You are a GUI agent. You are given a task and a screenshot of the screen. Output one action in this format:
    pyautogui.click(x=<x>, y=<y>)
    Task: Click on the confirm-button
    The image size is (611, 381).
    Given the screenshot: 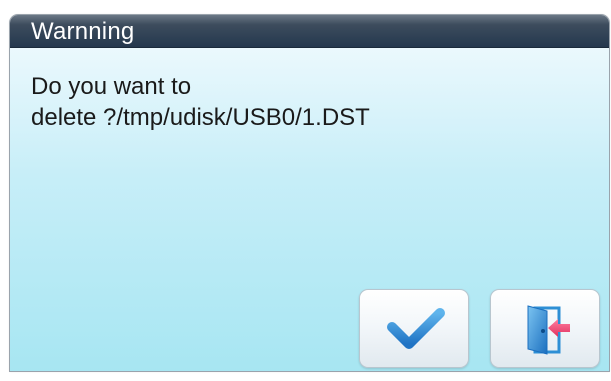 What is the action you would take?
    pyautogui.click(x=414, y=328)
    